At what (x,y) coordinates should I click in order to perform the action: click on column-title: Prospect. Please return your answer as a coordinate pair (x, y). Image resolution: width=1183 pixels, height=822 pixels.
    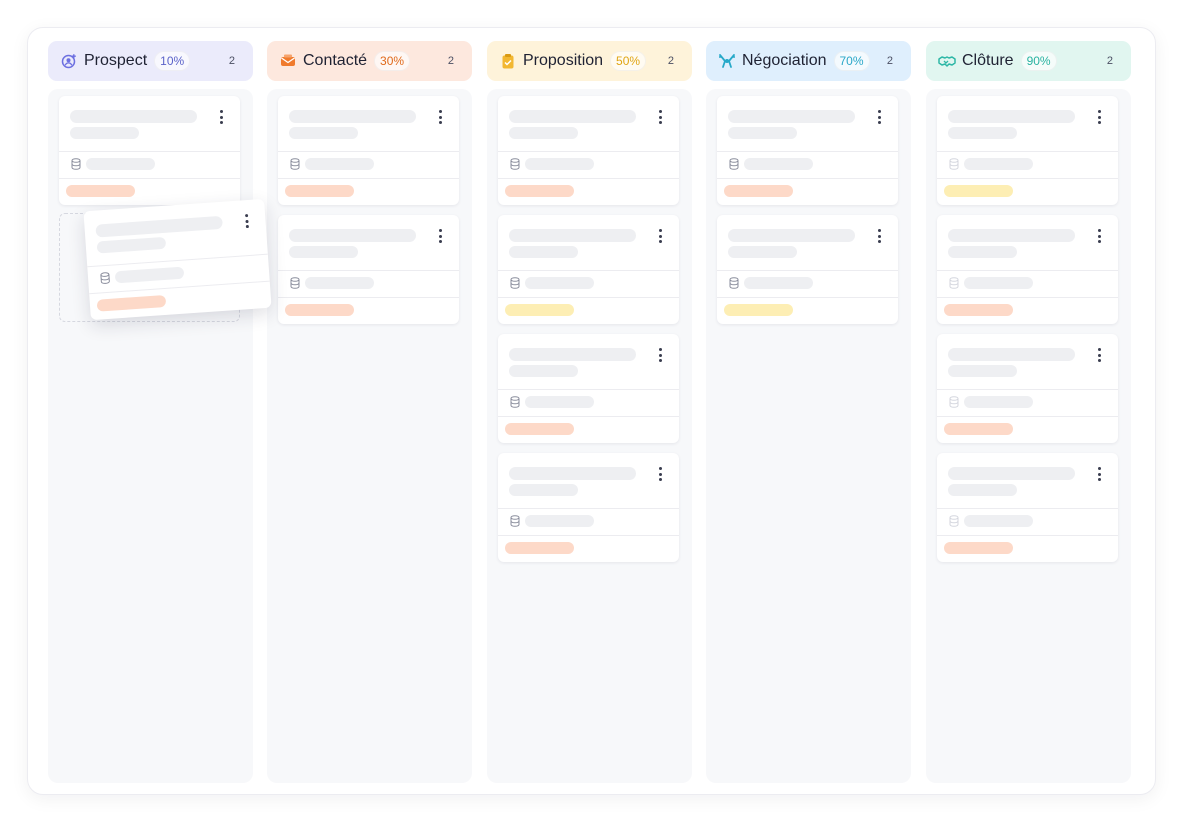
    Looking at the image, I should click on (116, 60).